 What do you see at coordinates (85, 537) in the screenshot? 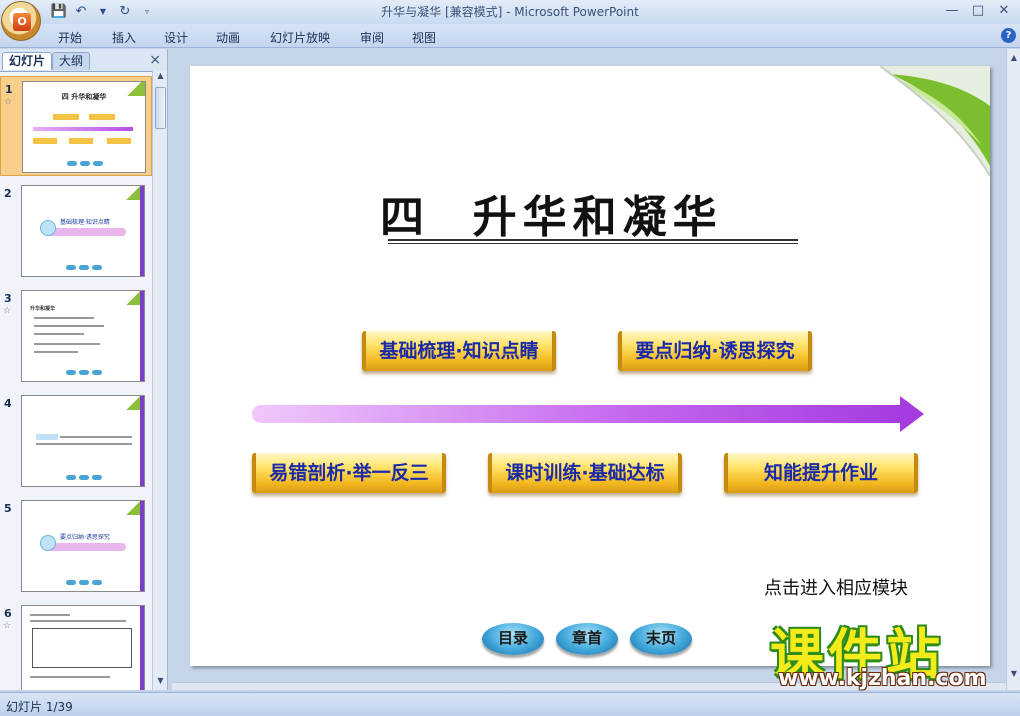
I see `thumbnail-label: 要点归纳·诱思探究` at bounding box center [85, 537].